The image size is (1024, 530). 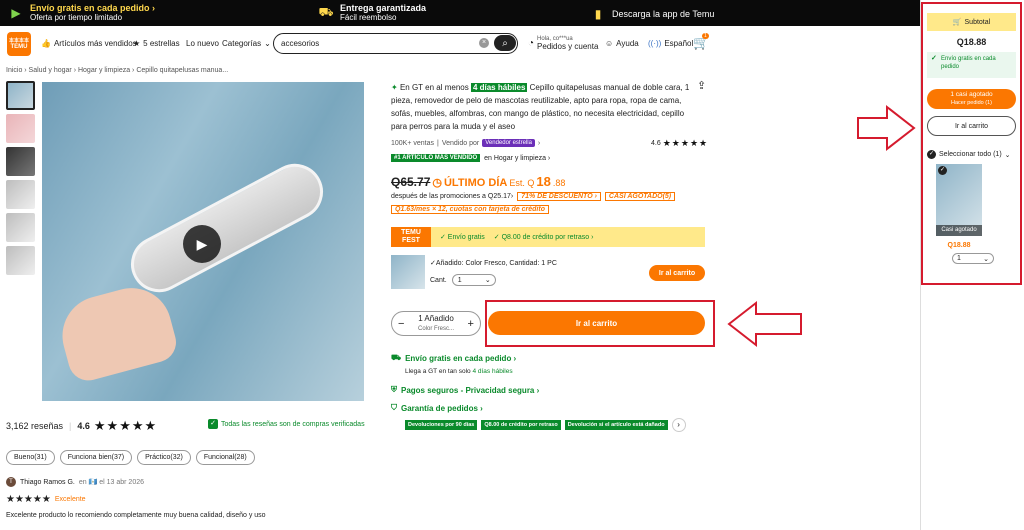 I want to click on arrow-right-icon, so click(x=886, y=128).